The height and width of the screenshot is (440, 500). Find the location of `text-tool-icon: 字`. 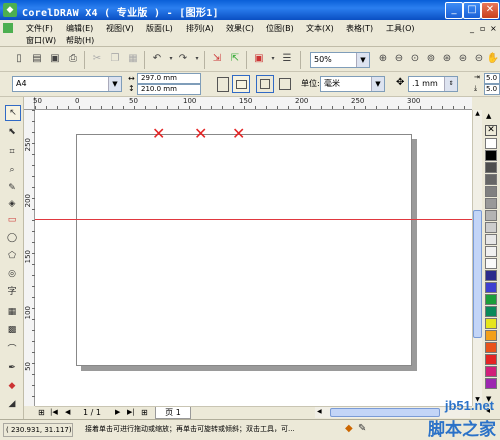

text-tool-icon: 字 is located at coordinates (12, 292).